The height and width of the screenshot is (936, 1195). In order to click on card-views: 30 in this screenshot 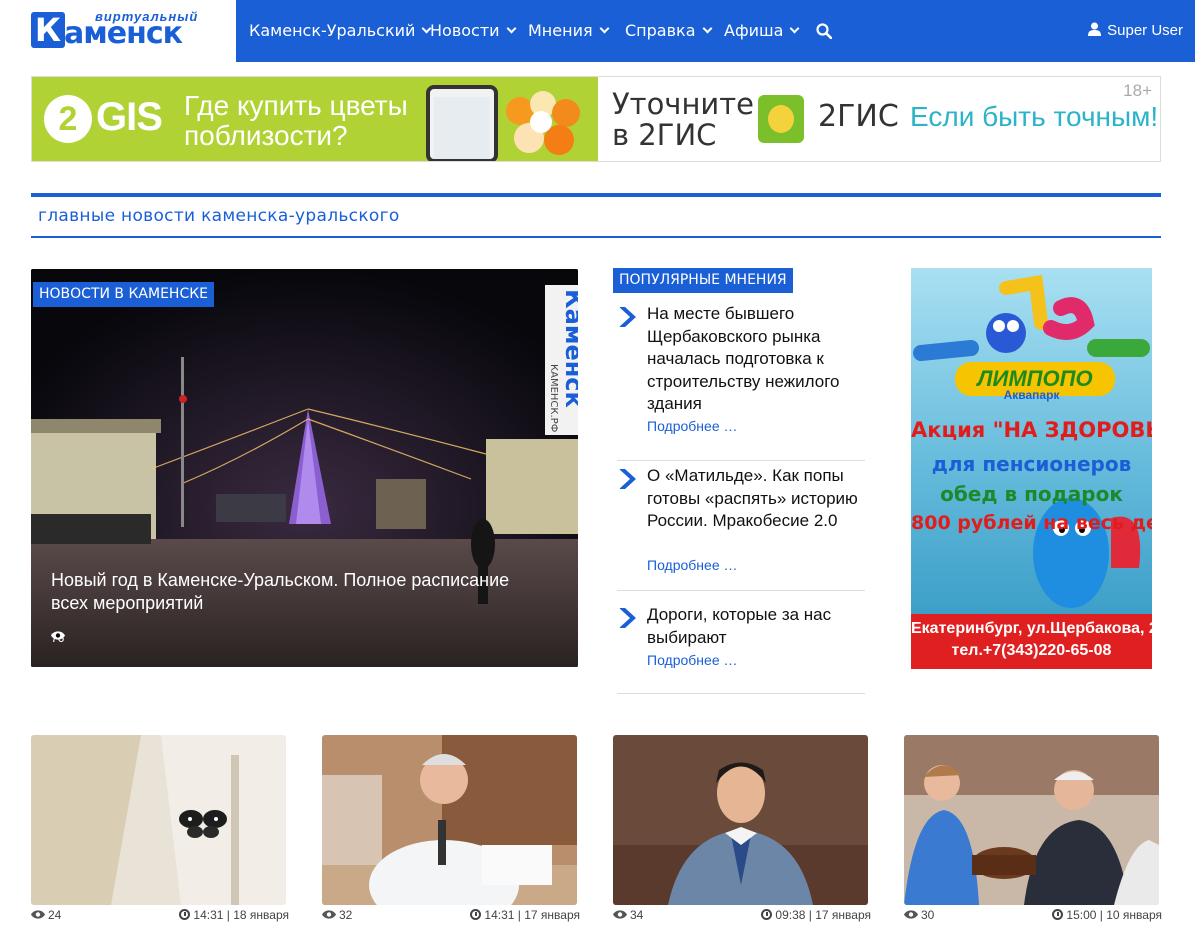, I will do `click(919, 915)`.